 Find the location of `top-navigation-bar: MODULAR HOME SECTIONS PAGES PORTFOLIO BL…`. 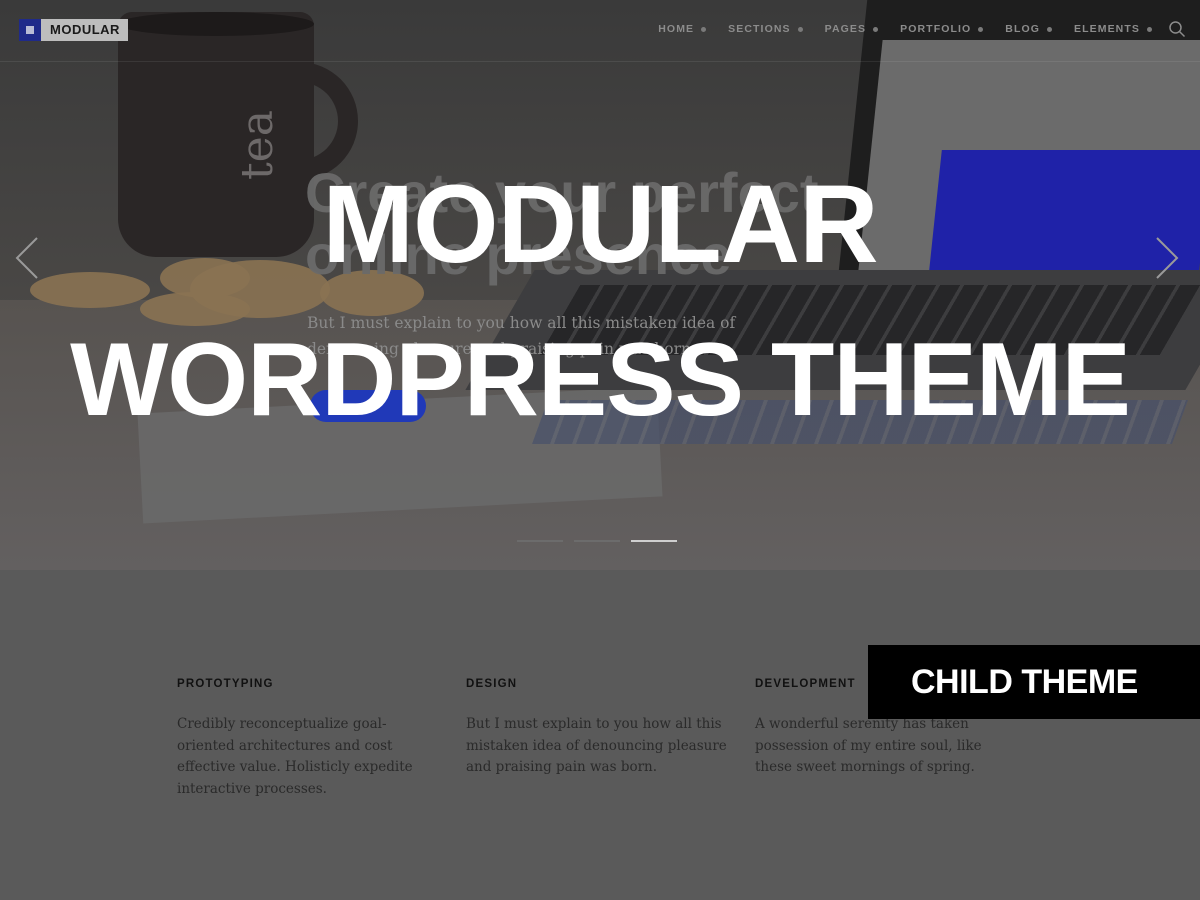

top-navigation-bar: MODULAR HOME SECTIONS PAGES PORTFOLIO BL… is located at coordinates (600, 31).